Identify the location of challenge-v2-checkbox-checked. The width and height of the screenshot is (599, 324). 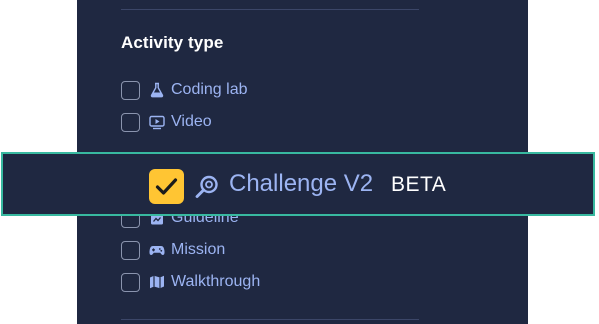
(166, 186).